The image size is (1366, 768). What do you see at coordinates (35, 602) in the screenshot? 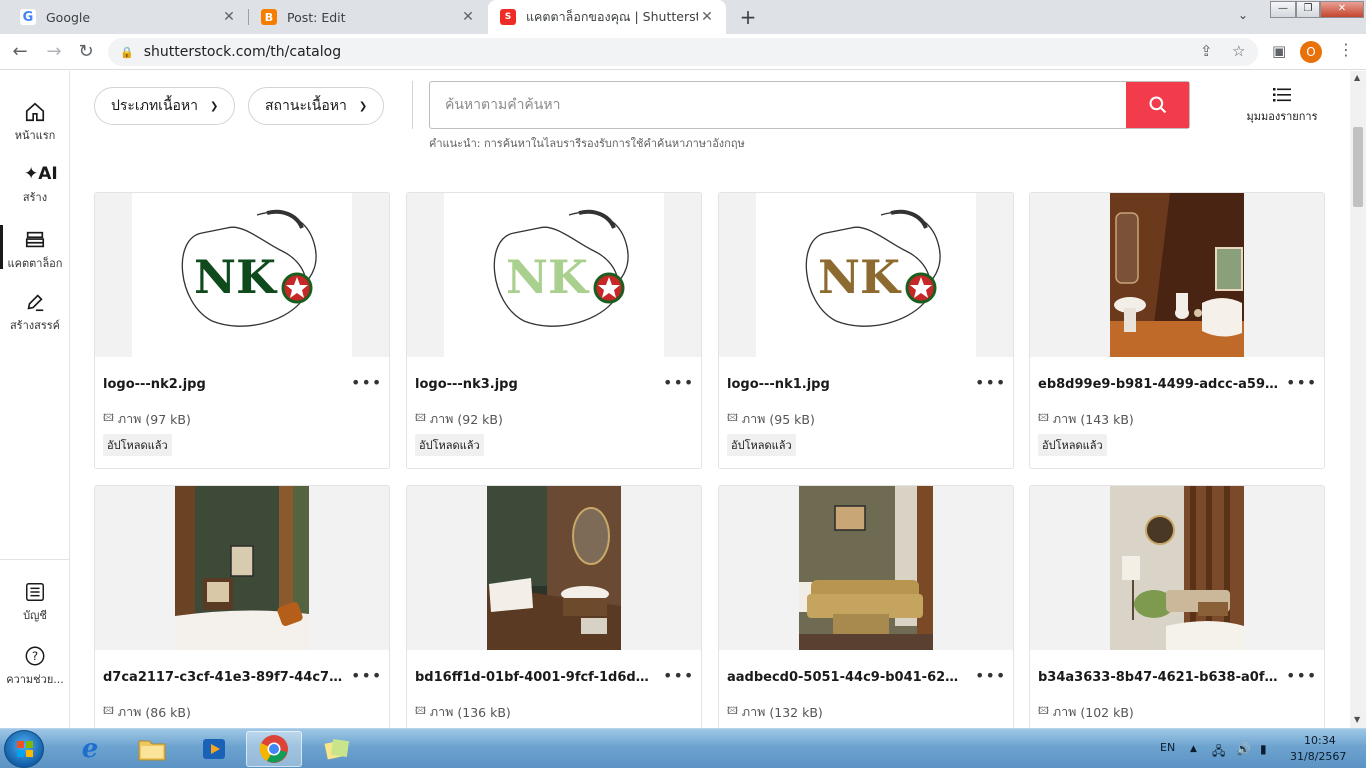
I see `sidebar-item-account: บัญชี` at bounding box center [35, 602].